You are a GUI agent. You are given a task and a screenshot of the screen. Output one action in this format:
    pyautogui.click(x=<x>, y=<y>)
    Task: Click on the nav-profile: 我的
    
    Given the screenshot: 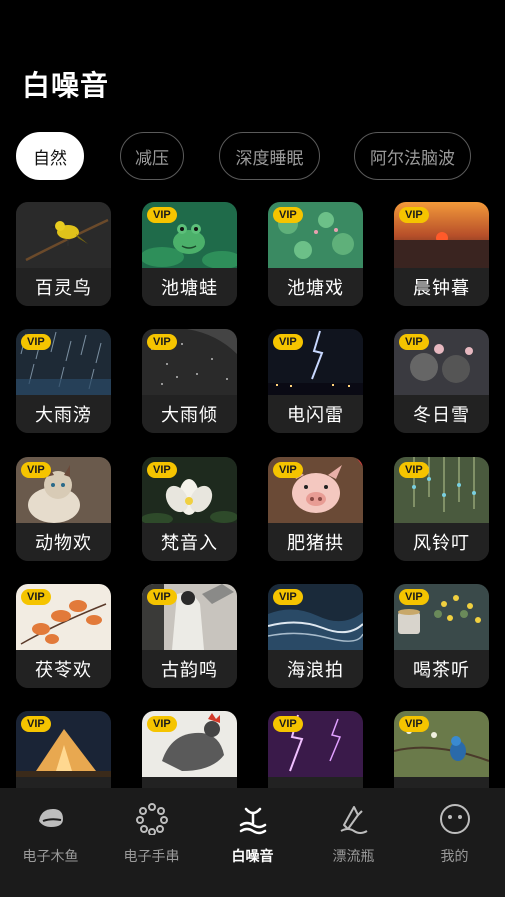 What is the action you would take?
    pyautogui.click(x=454, y=838)
    